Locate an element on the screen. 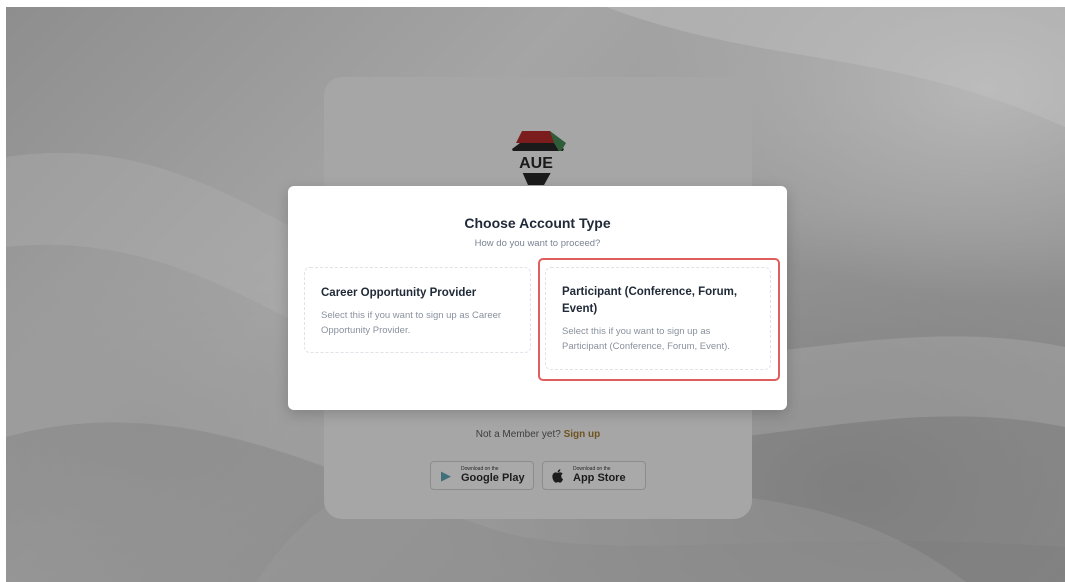  option-title: Participant (Conference, Forum, Event) is located at coordinates (650, 300).